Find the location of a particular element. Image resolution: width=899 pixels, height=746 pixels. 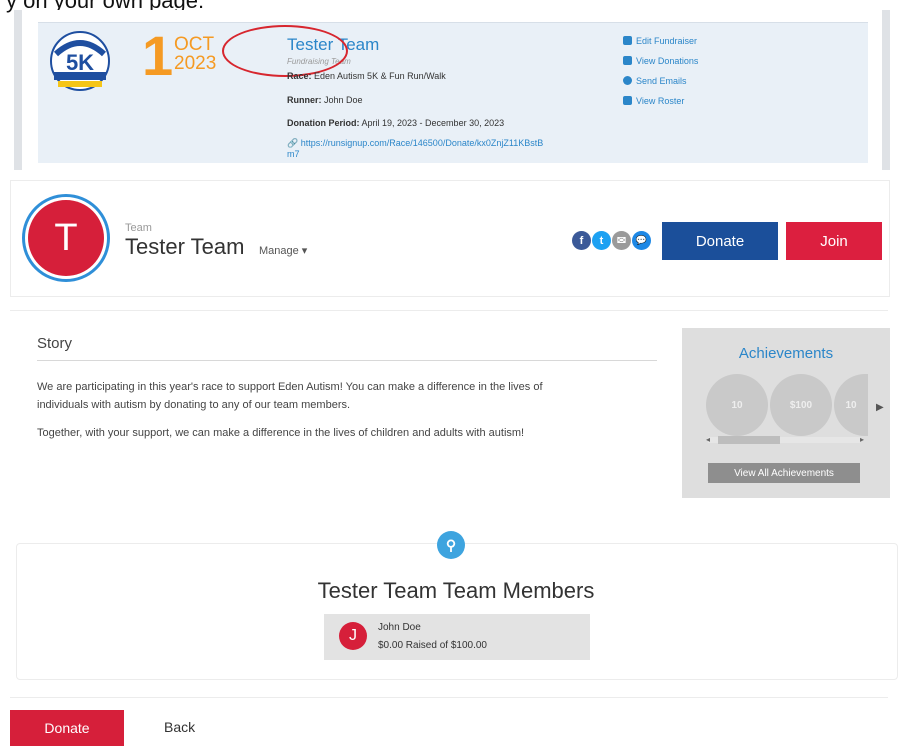

period-label: Donation Period: is located at coordinates (323, 123).